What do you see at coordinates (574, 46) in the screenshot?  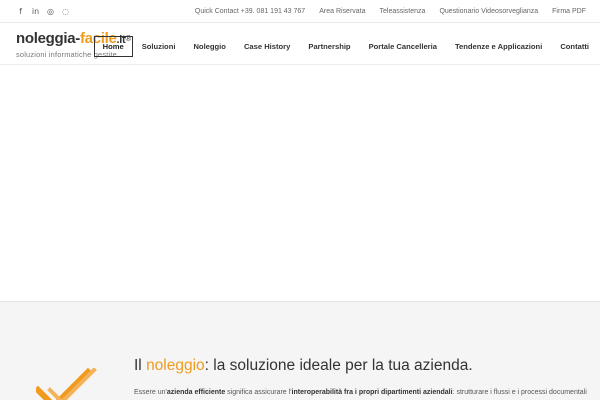 I see `nav-contatti: Contatti` at bounding box center [574, 46].